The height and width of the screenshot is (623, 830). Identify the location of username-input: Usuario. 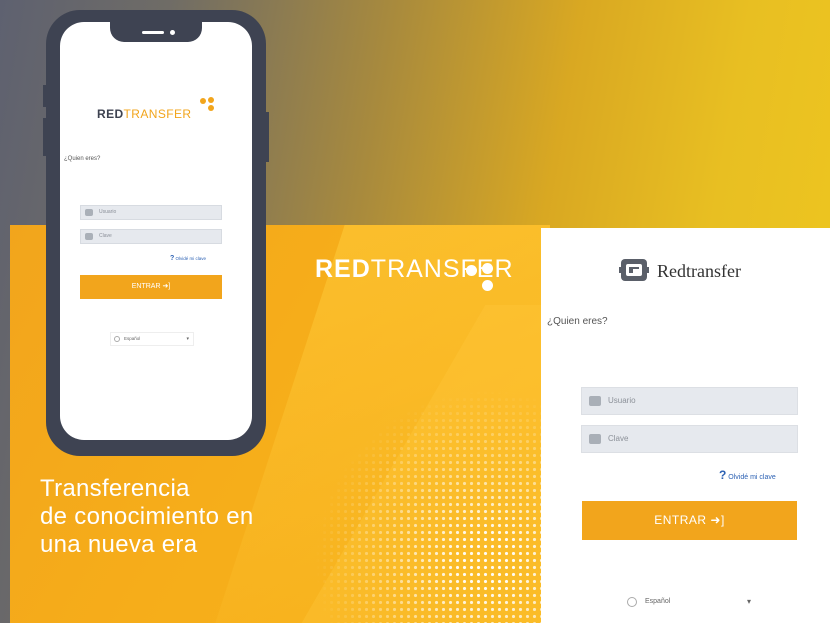
(689, 401).